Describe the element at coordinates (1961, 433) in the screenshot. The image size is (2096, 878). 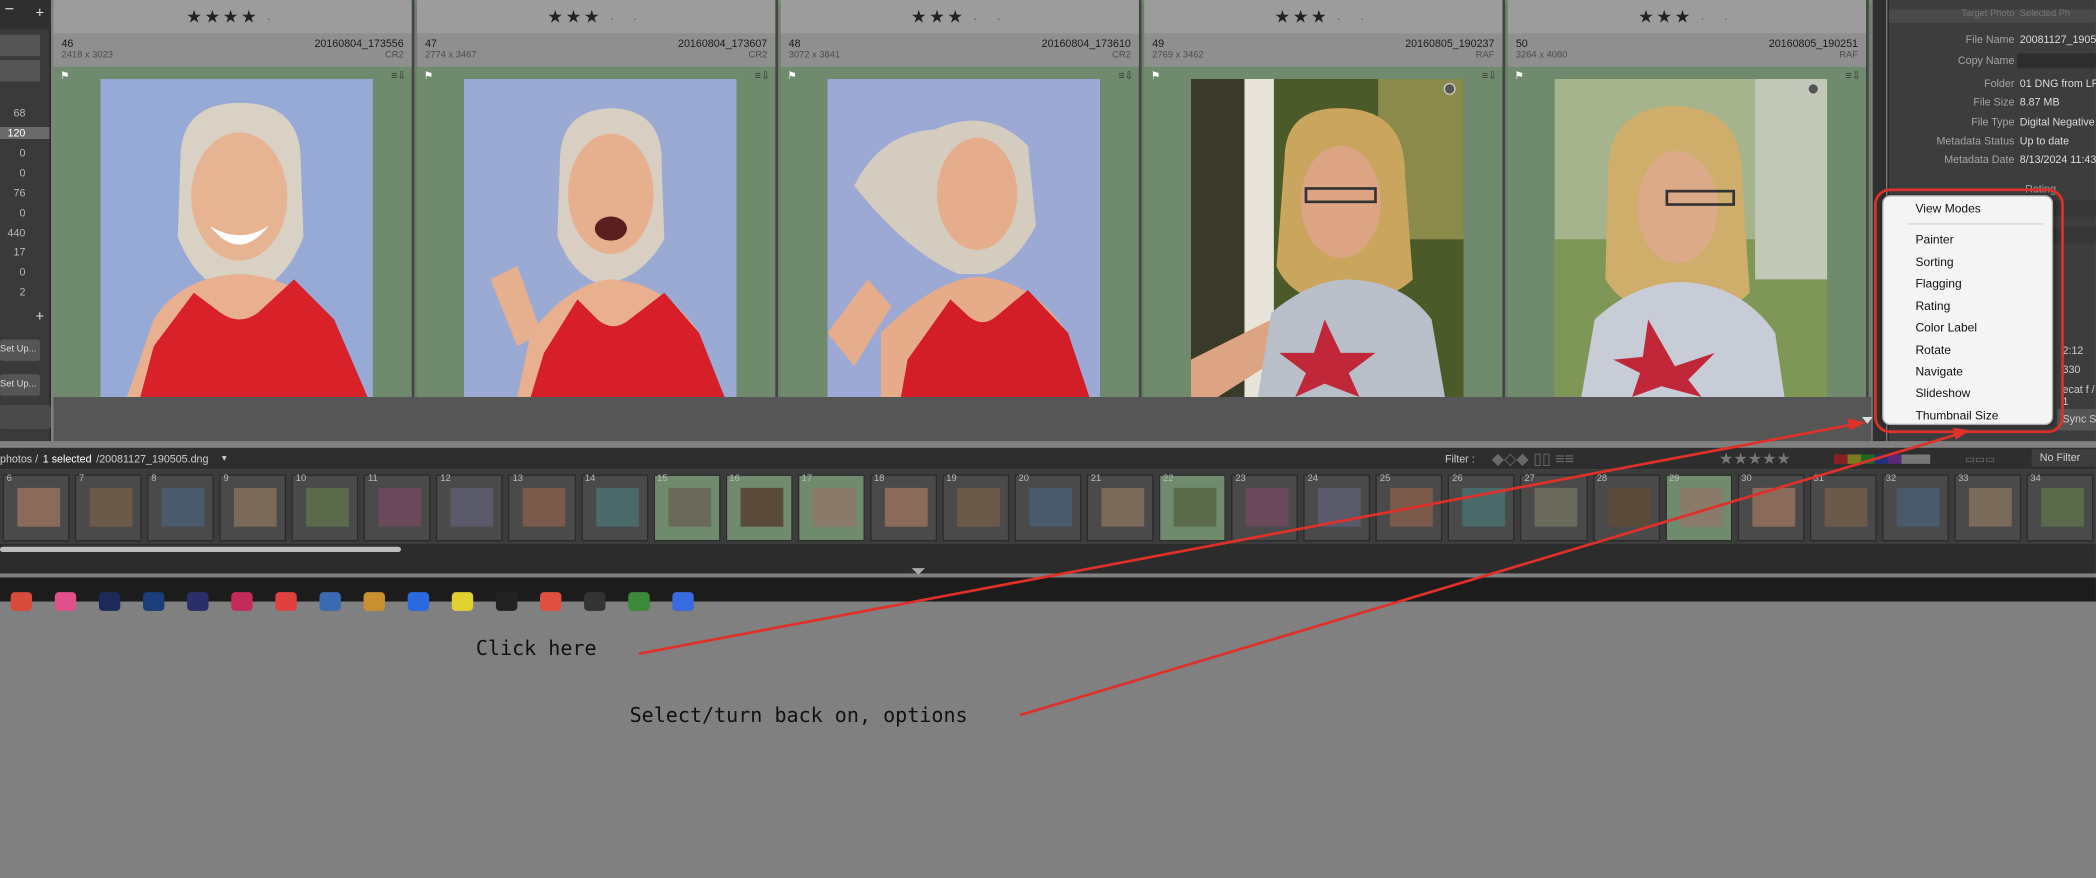
I see `options-arrowhead-icon` at that location.